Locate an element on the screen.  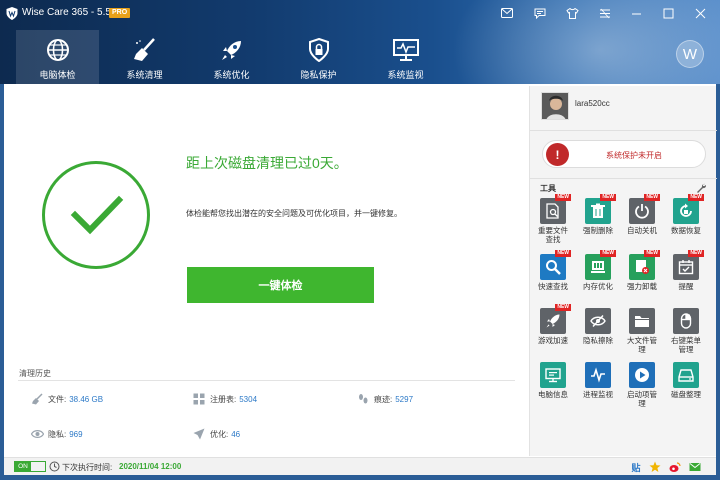
window-frame-right is located at coordinates (718, 282).